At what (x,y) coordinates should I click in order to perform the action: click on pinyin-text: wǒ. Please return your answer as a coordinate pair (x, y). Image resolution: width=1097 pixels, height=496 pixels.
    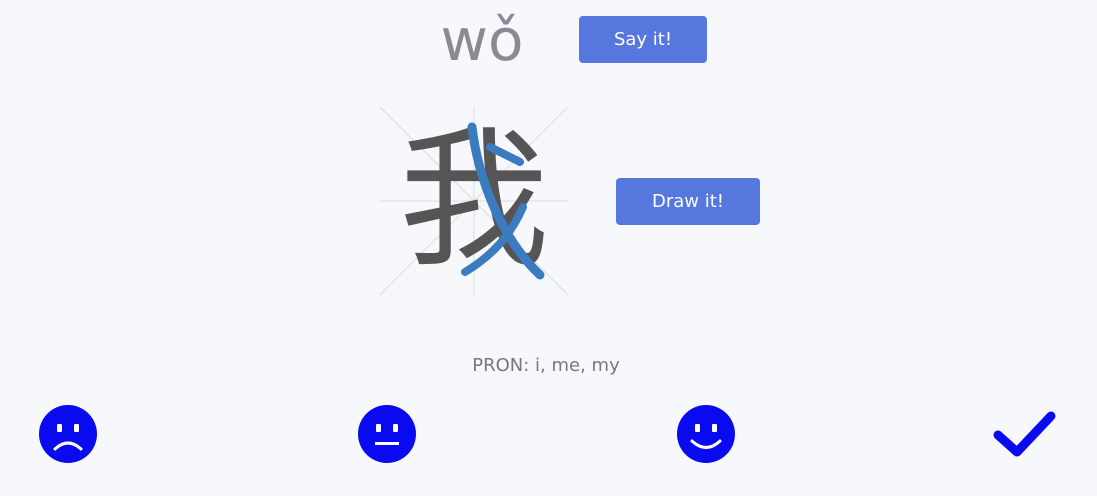
    Looking at the image, I should click on (482, 40).